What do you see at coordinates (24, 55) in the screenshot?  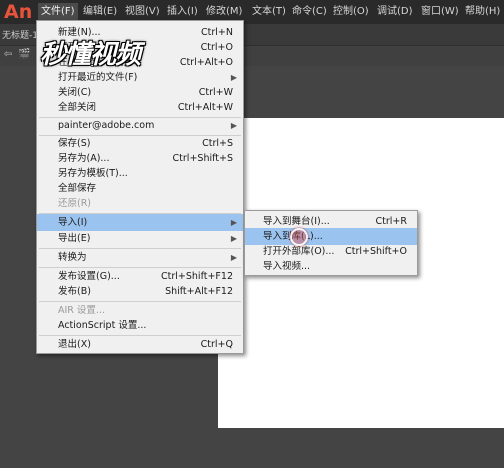 I see `scene-clapper-icon: 🎬` at bounding box center [24, 55].